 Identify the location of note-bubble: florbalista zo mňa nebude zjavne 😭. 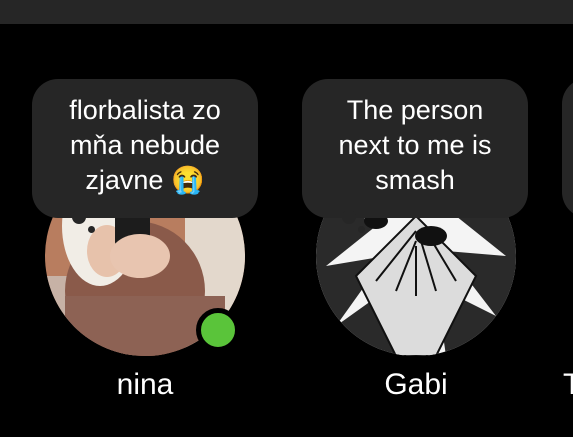
(145, 148).